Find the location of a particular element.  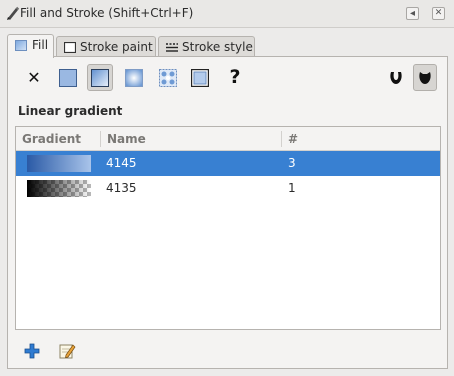

swatch-button is located at coordinates (200, 77).